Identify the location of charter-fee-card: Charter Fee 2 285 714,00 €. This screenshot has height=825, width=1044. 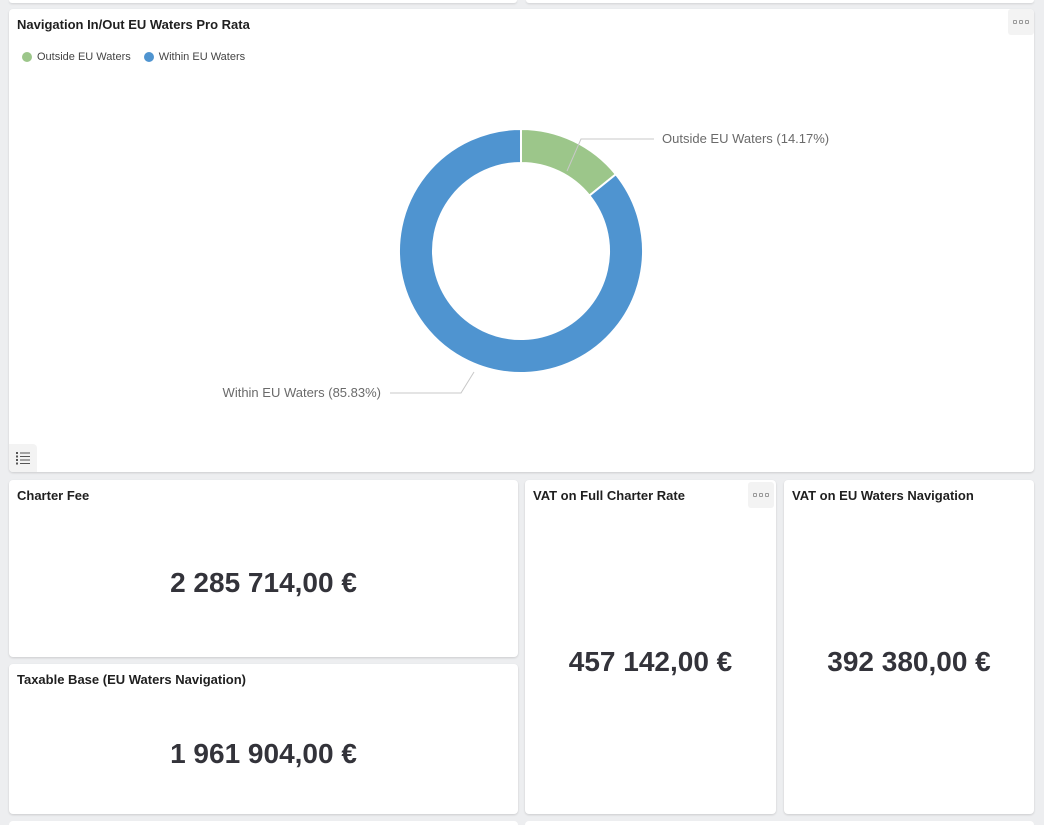
(263, 568).